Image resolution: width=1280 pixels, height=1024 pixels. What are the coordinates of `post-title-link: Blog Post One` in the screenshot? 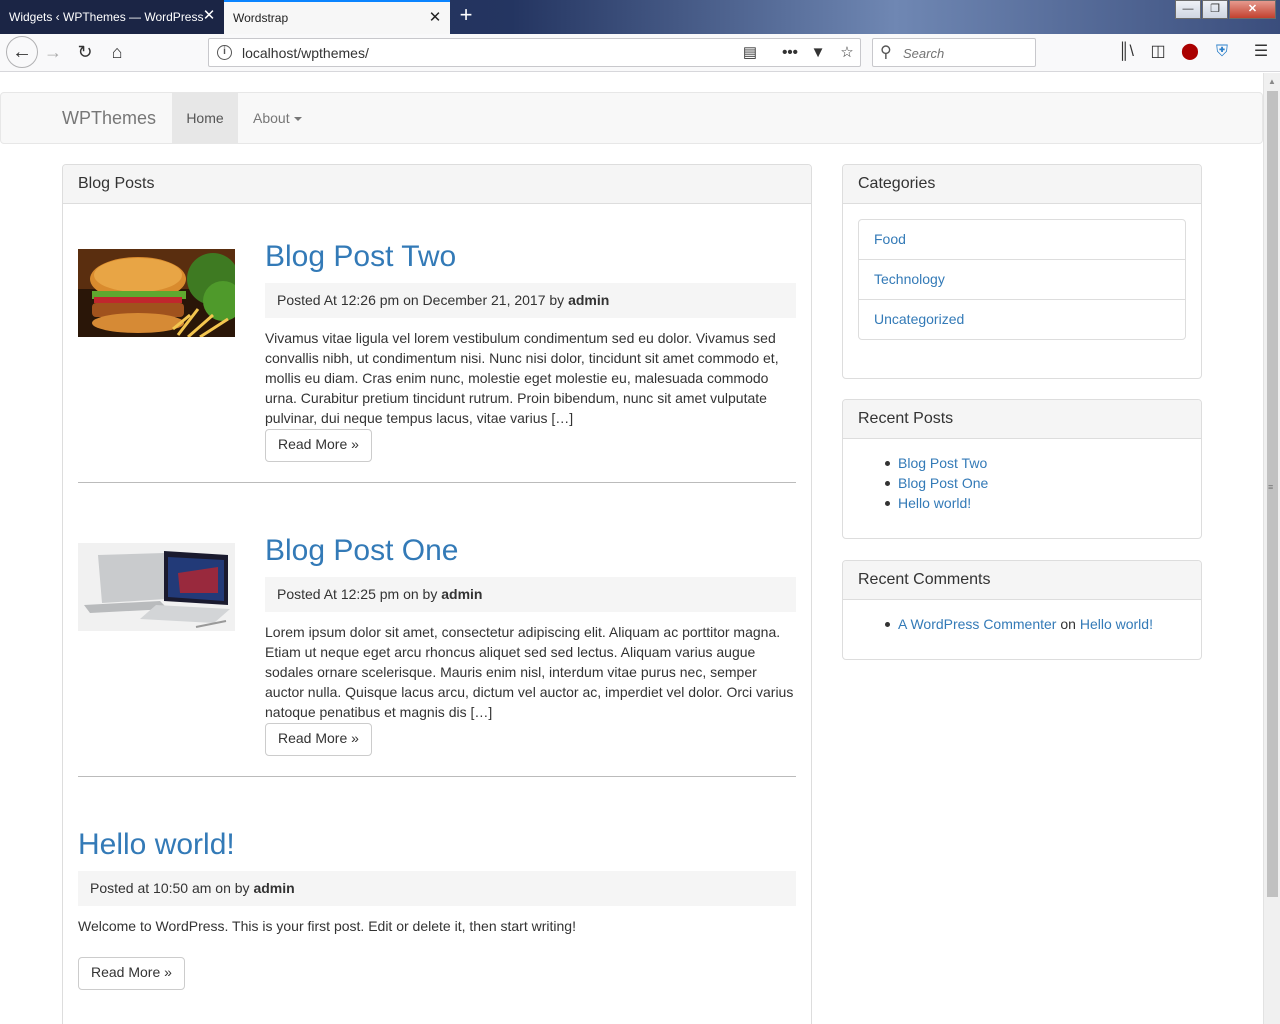 It's located at (361, 551).